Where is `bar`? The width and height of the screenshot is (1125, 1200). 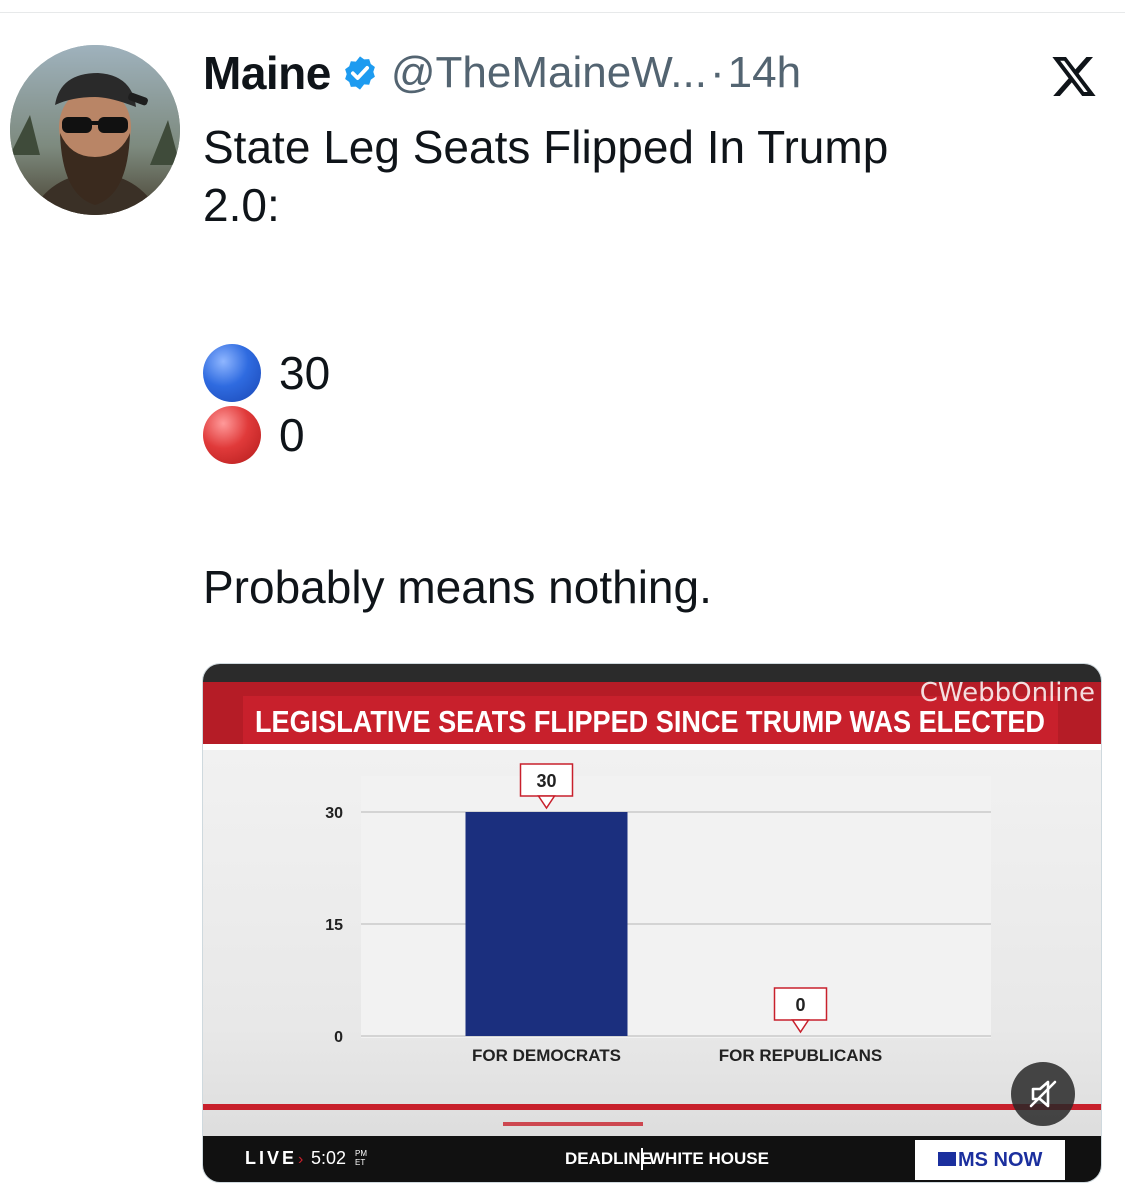
bar is located at coordinates (546, 924).